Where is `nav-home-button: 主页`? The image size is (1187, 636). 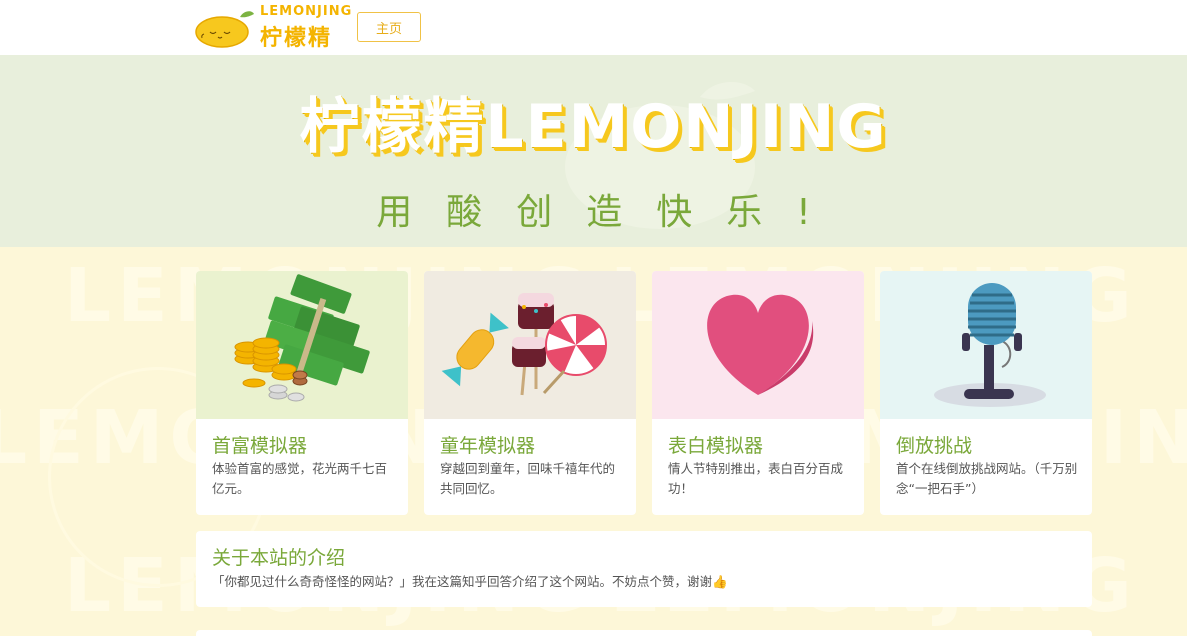
nav-home-button: 主页 is located at coordinates (389, 27).